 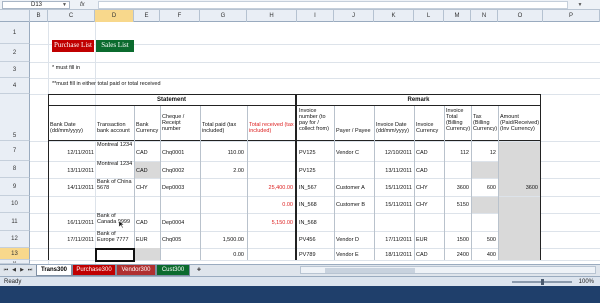 I want to click on row-header: 5, so click(x=15, y=117).